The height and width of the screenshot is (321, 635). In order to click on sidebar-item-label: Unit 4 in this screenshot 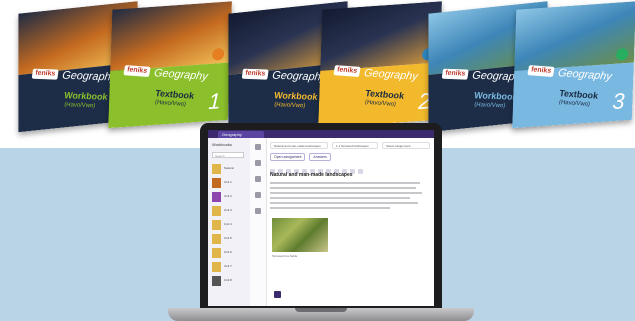, I will do `click(228, 224)`.